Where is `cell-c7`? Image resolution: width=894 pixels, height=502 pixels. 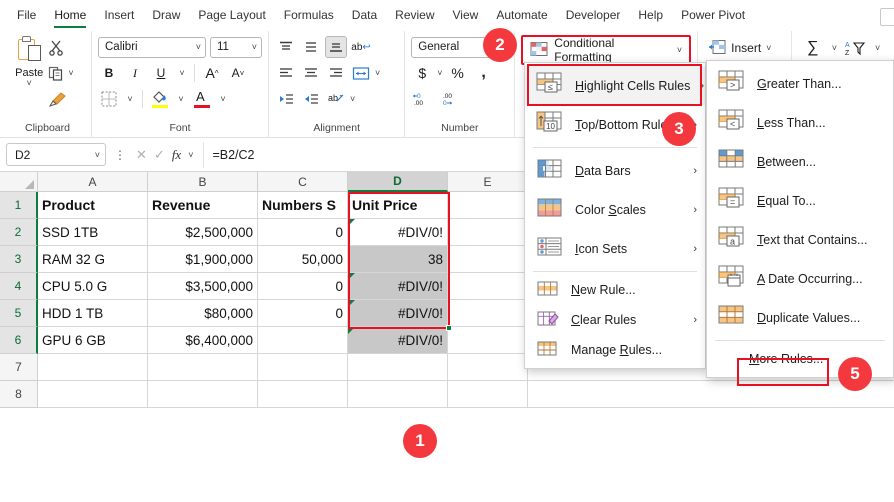
cell-c7 is located at coordinates (303, 367).